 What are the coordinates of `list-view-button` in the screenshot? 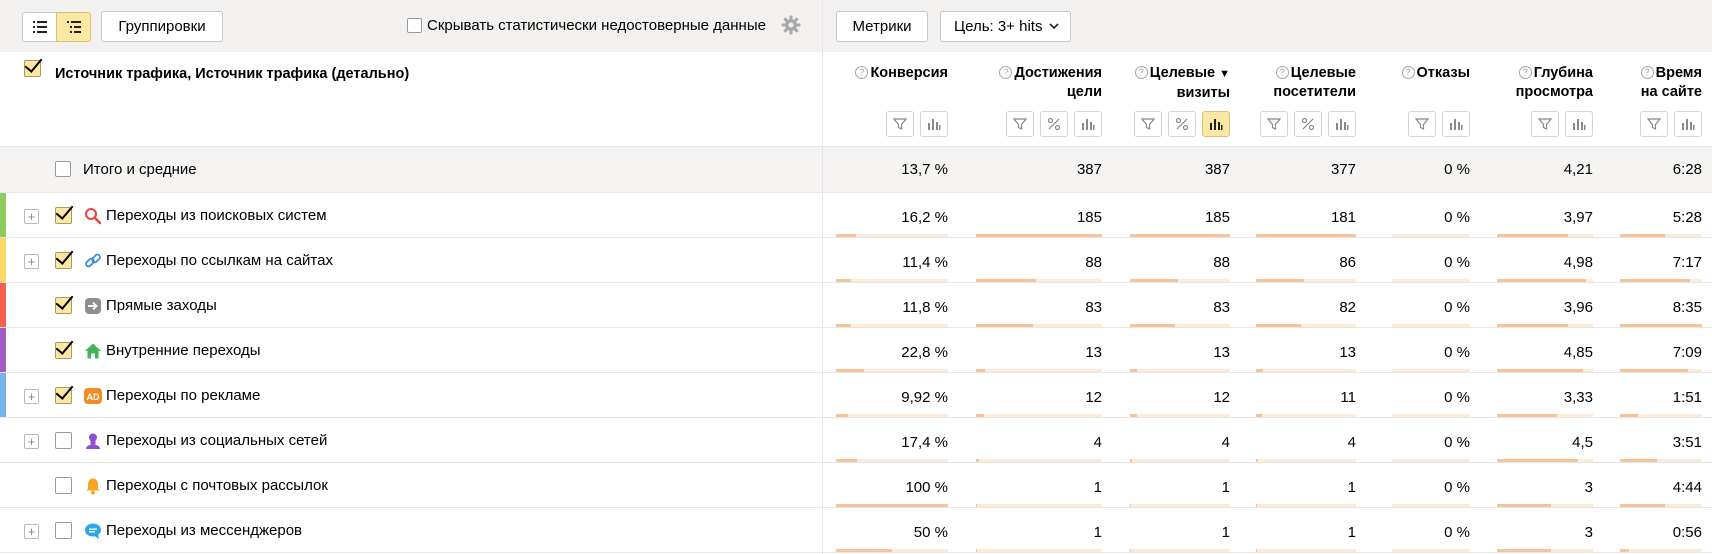 It's located at (39, 27).